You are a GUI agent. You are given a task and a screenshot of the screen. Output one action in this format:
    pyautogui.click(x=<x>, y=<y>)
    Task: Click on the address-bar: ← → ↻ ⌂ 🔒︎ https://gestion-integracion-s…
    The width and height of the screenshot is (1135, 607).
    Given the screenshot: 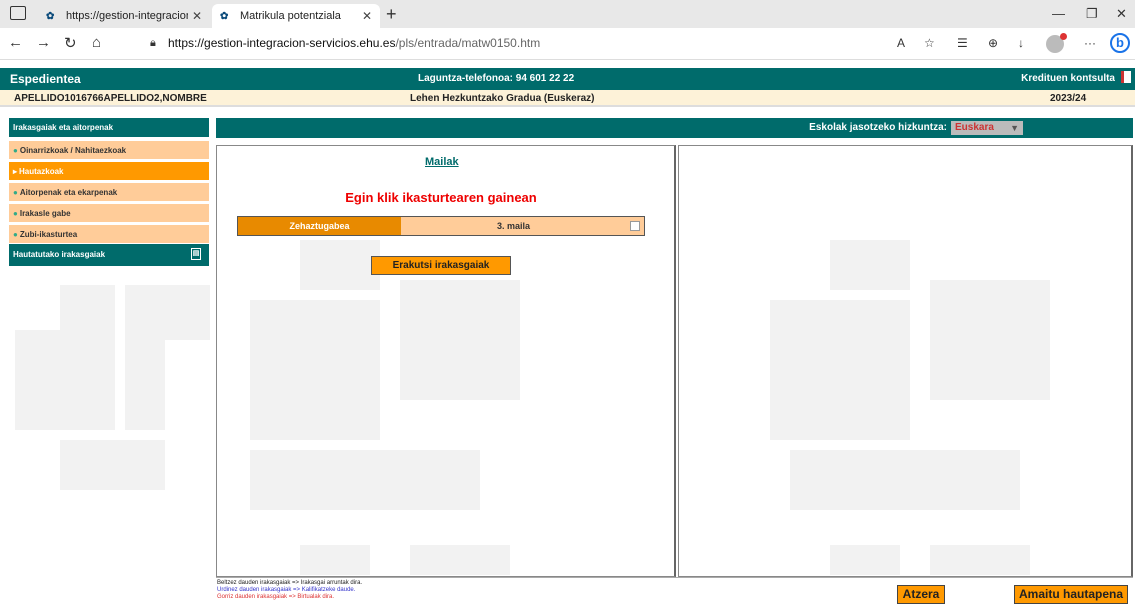 What is the action you would take?
    pyautogui.click(x=567, y=44)
    